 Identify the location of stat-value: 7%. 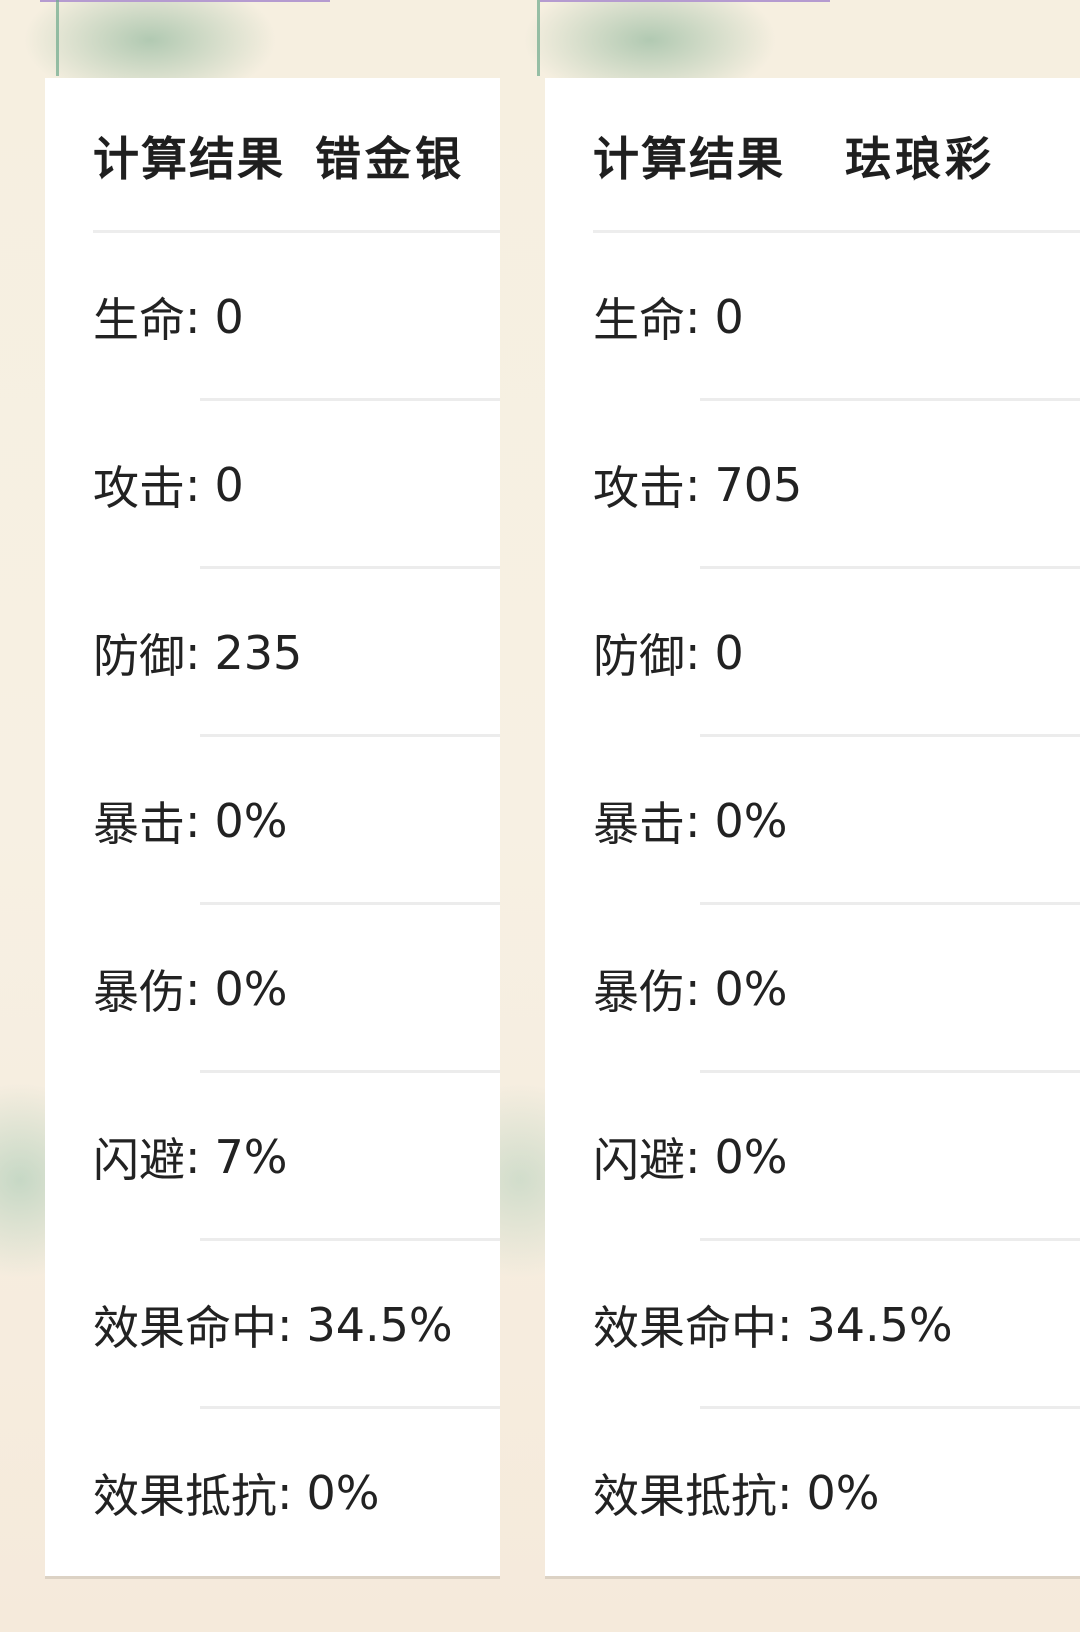
(251, 1157).